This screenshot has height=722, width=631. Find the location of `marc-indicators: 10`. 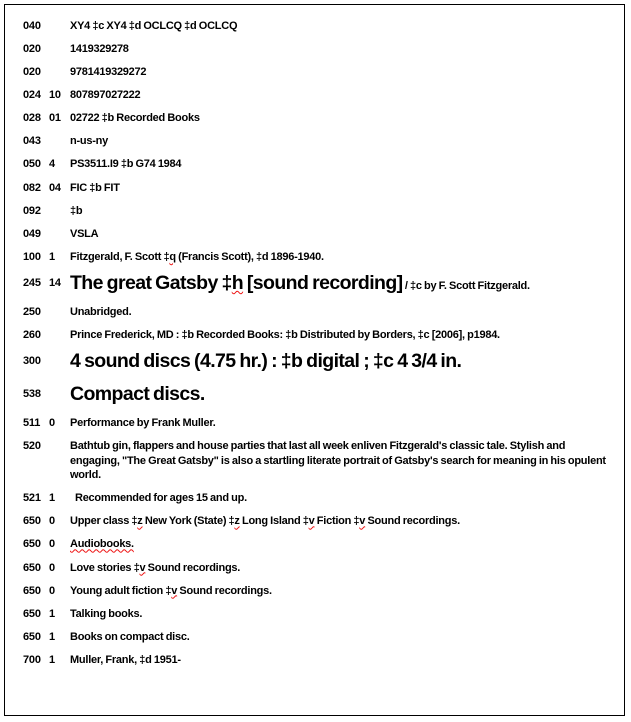

marc-indicators: 10 is located at coordinates (55, 95).